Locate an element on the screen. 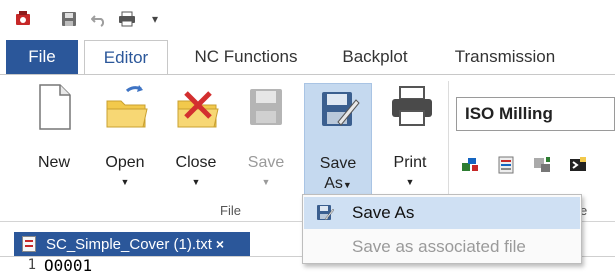 The width and height of the screenshot is (615, 273). save-as-label-line2: As is located at coordinates (333, 183).